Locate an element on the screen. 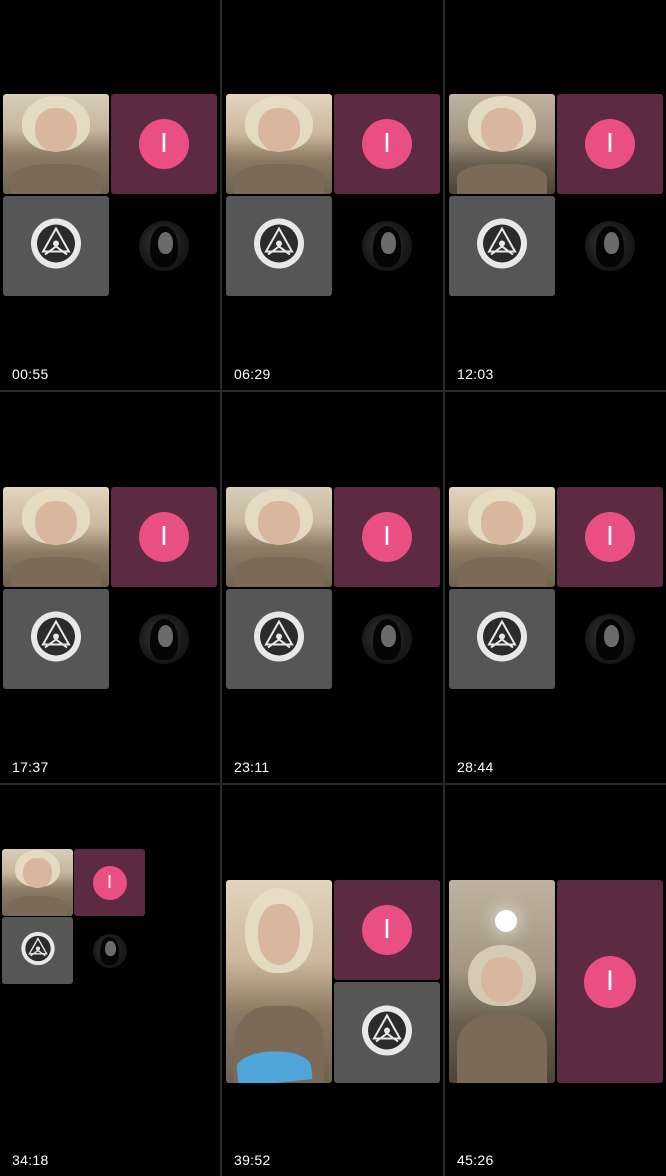  video-thumbnail: I 28:44 is located at coordinates (555, 587).